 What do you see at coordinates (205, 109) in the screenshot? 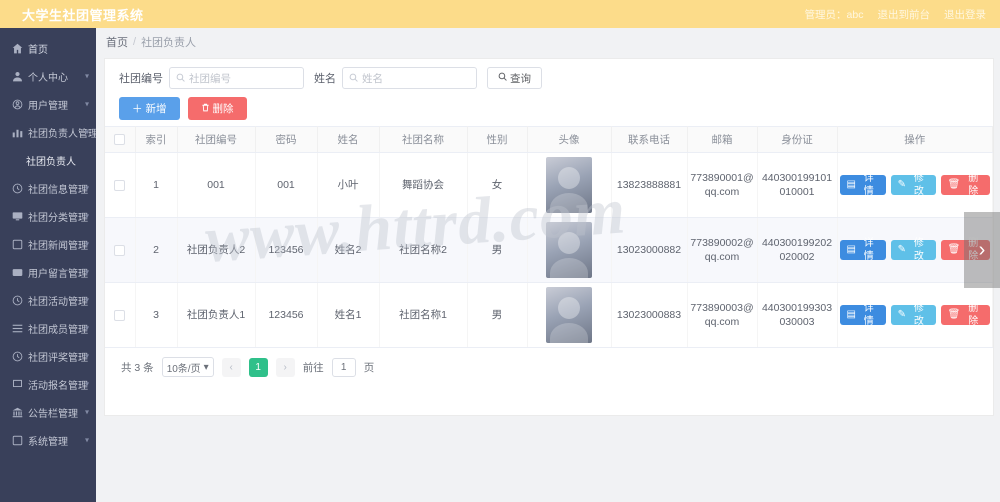
I see `trash-icon` at bounding box center [205, 109].